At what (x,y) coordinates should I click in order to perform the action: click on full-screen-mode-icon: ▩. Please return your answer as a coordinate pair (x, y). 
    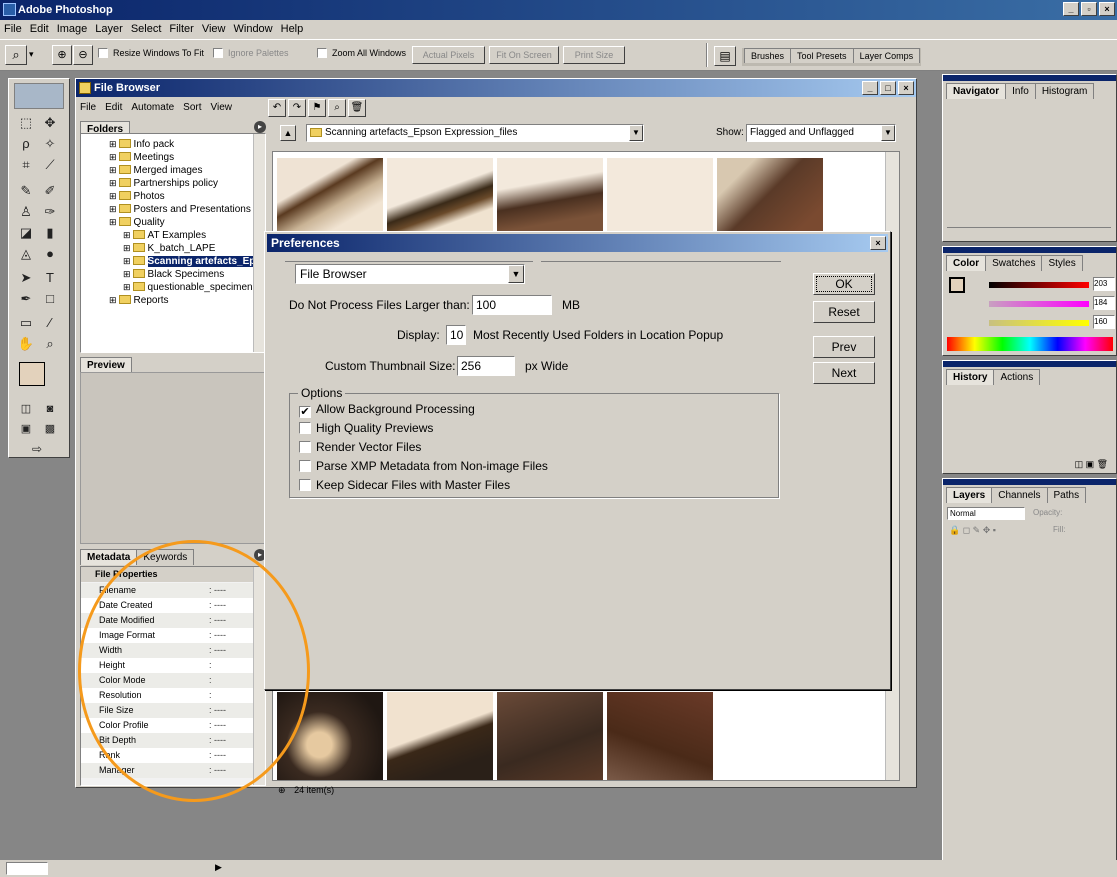
    Looking at the image, I should click on (50, 429).